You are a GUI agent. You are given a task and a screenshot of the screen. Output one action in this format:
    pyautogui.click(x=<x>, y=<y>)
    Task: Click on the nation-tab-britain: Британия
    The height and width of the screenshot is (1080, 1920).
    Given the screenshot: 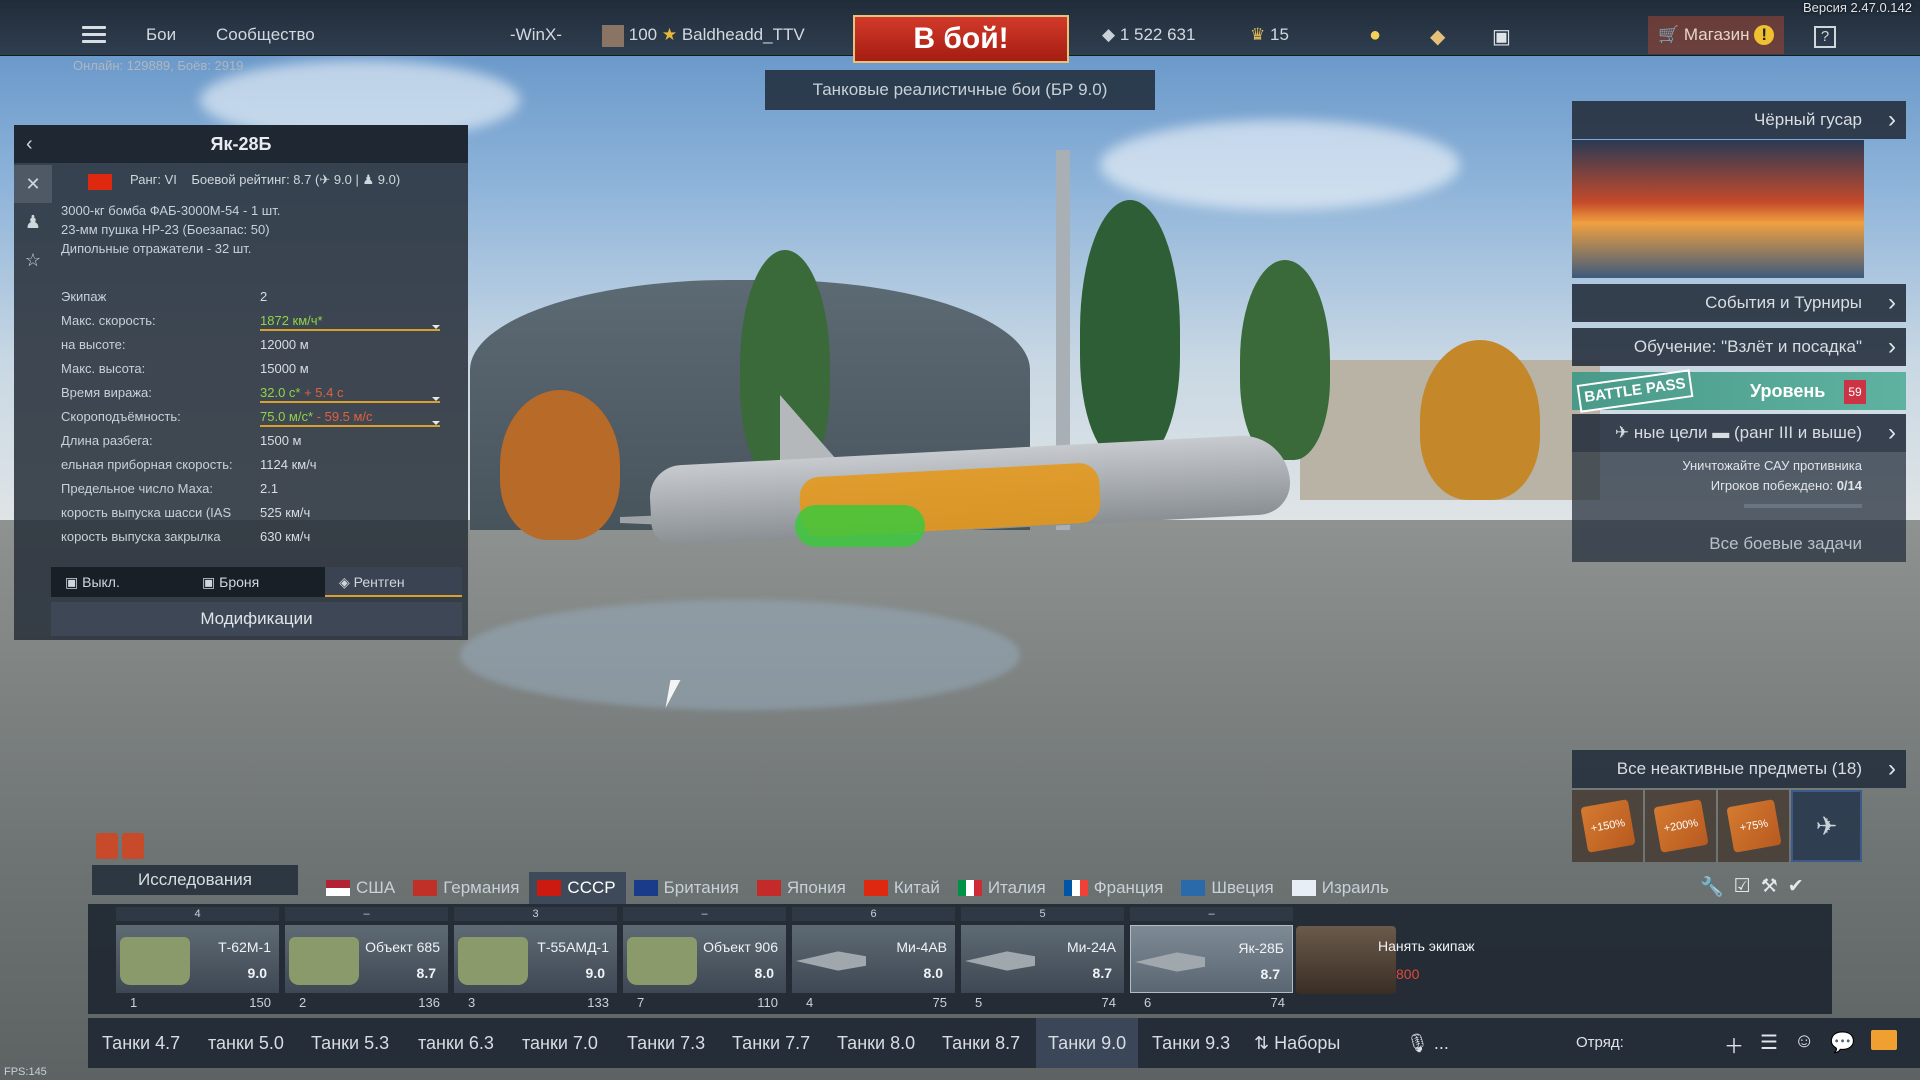 What is the action you would take?
    pyautogui.click(x=687, y=888)
    